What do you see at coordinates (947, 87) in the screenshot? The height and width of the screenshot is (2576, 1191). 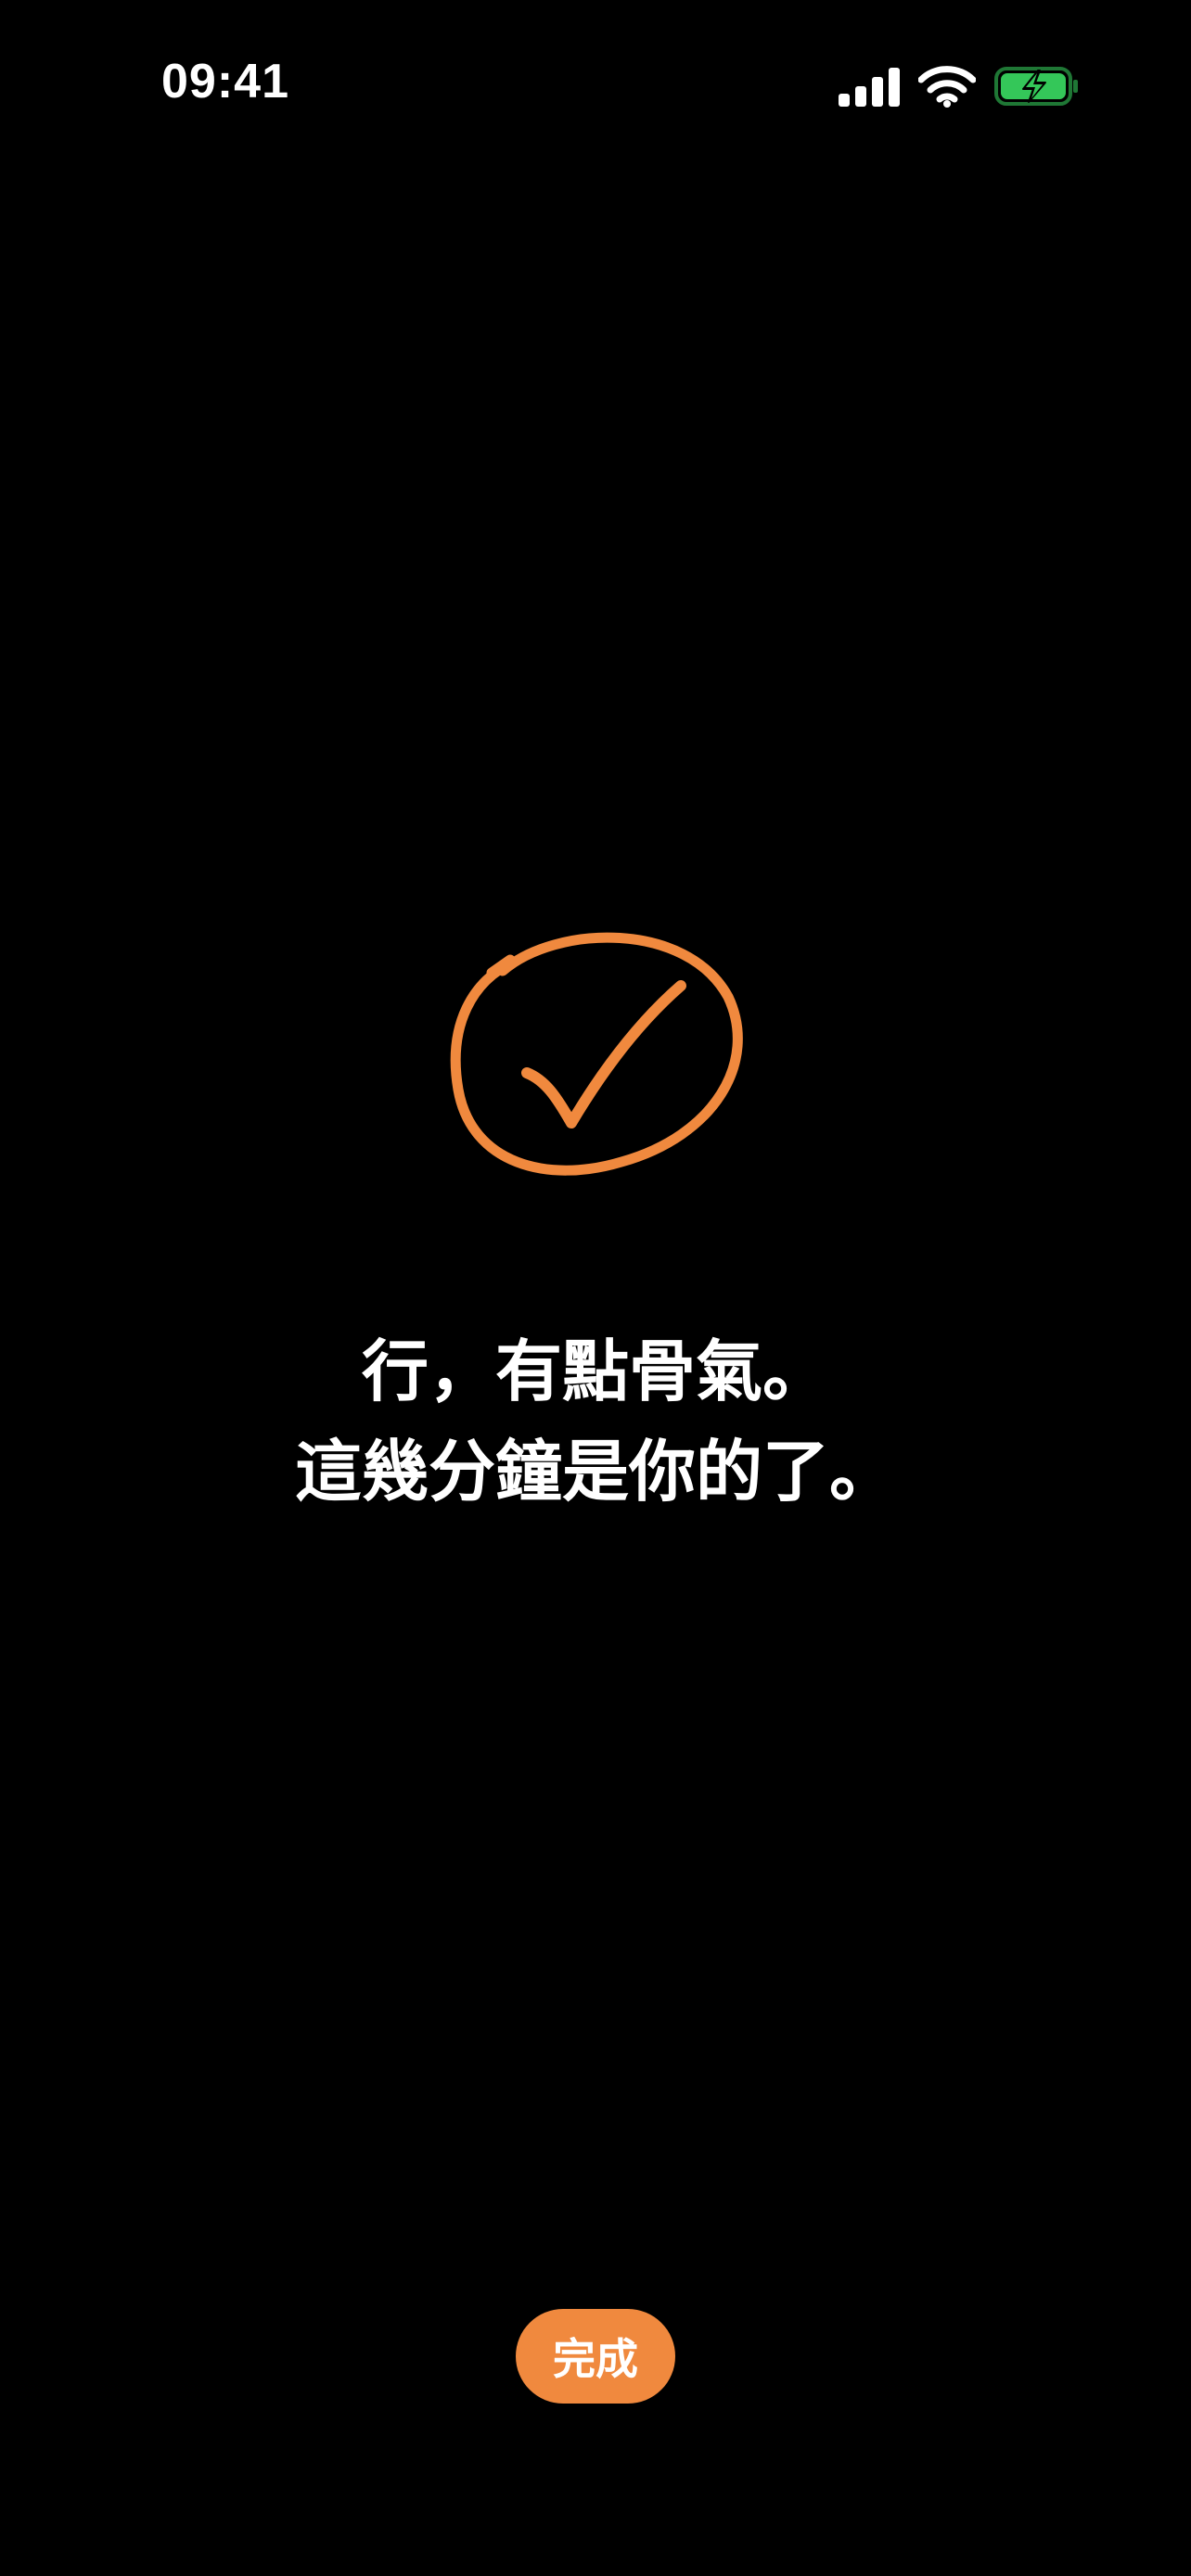 I see `wifi-icon` at bounding box center [947, 87].